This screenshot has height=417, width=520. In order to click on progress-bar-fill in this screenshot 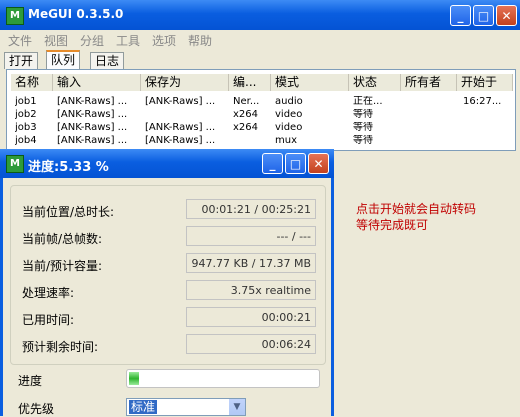, I will do `click(134, 378)`.